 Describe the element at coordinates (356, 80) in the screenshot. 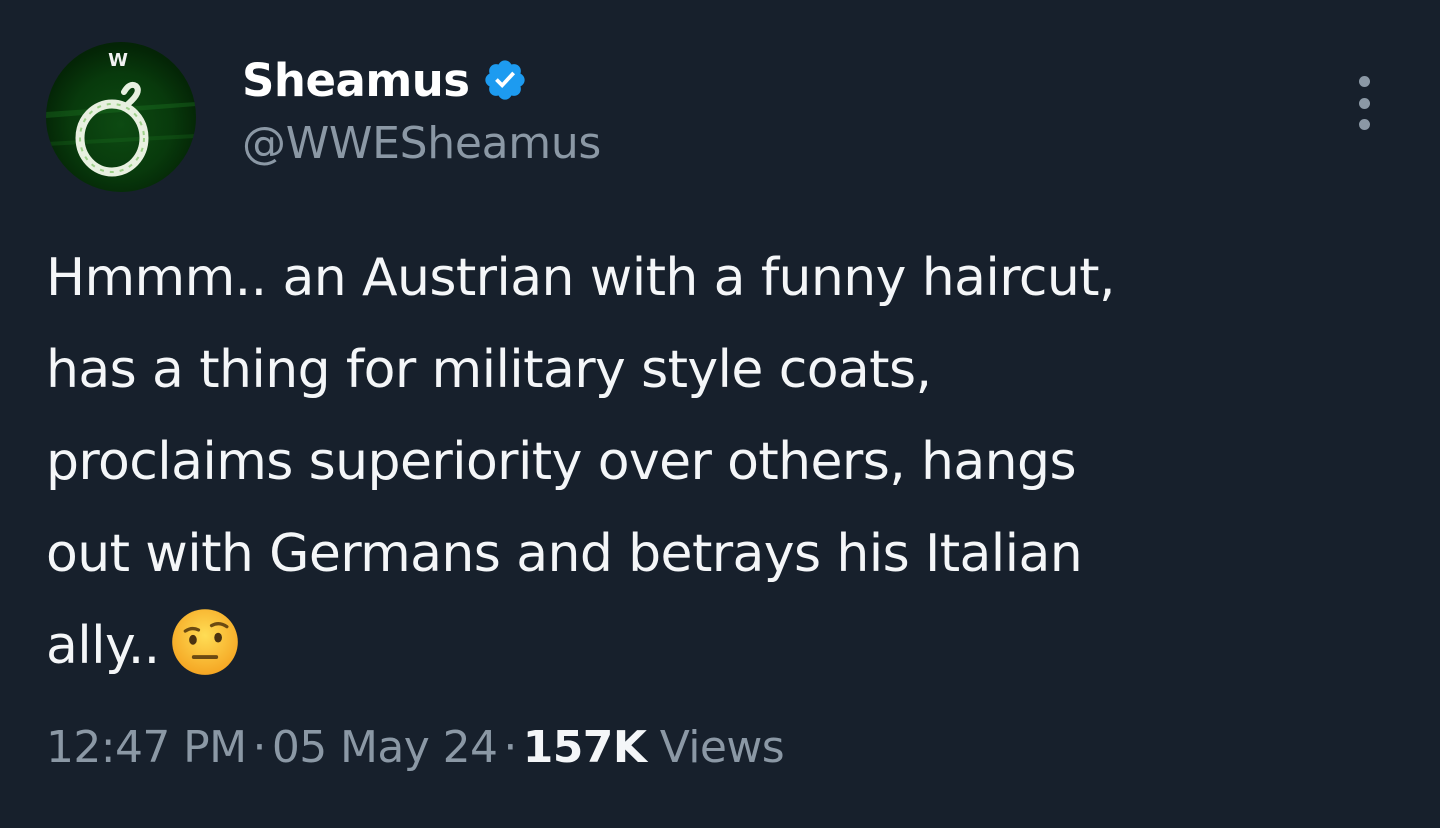

I see `author-display-name: Sheamus` at that location.